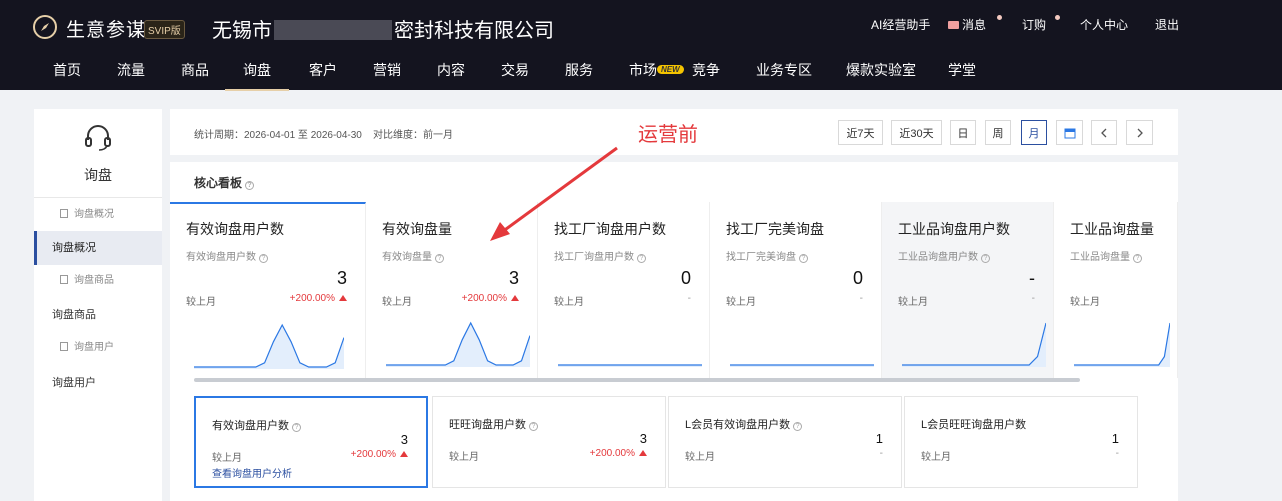 This screenshot has width=1282, height=501. What do you see at coordinates (224, 182) in the screenshot?
I see `panel-title: 核心看板?` at bounding box center [224, 182].